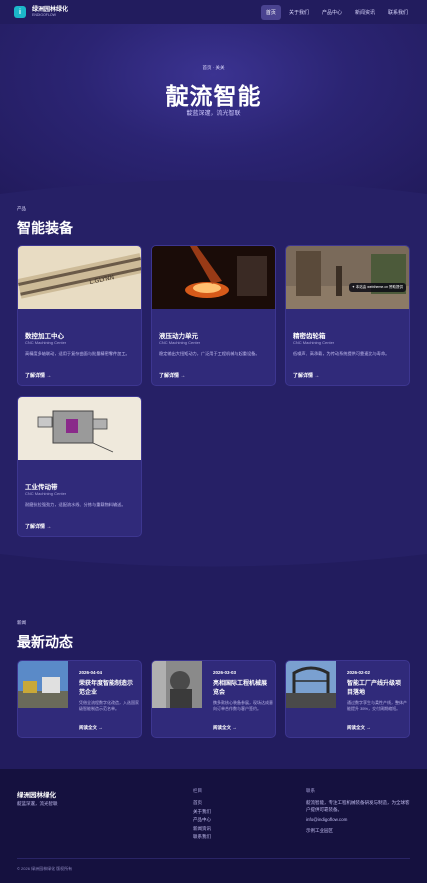  What do you see at coordinates (310, 790) in the screenshot?
I see `footer-contact-title: 联系` at bounding box center [310, 790].